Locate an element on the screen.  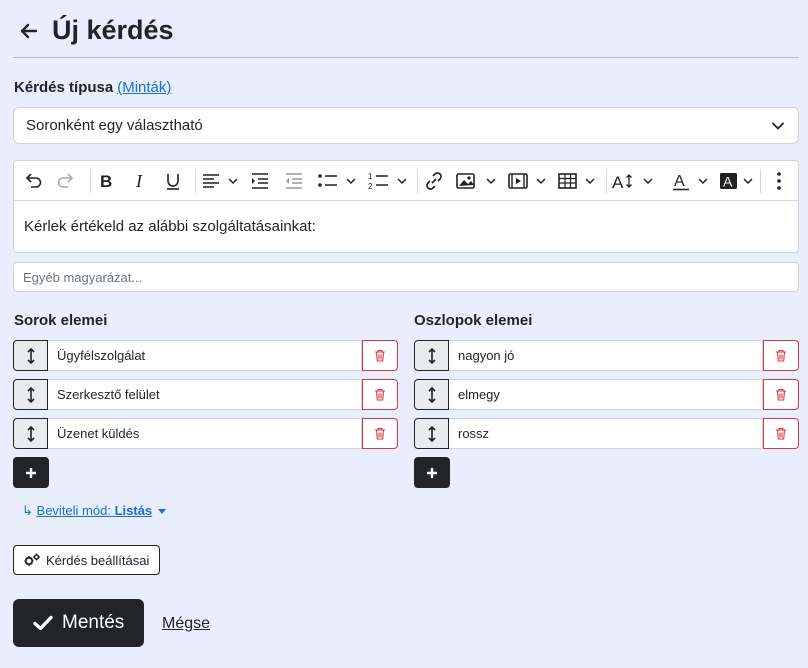
add-row-button is located at coordinates (31, 472).